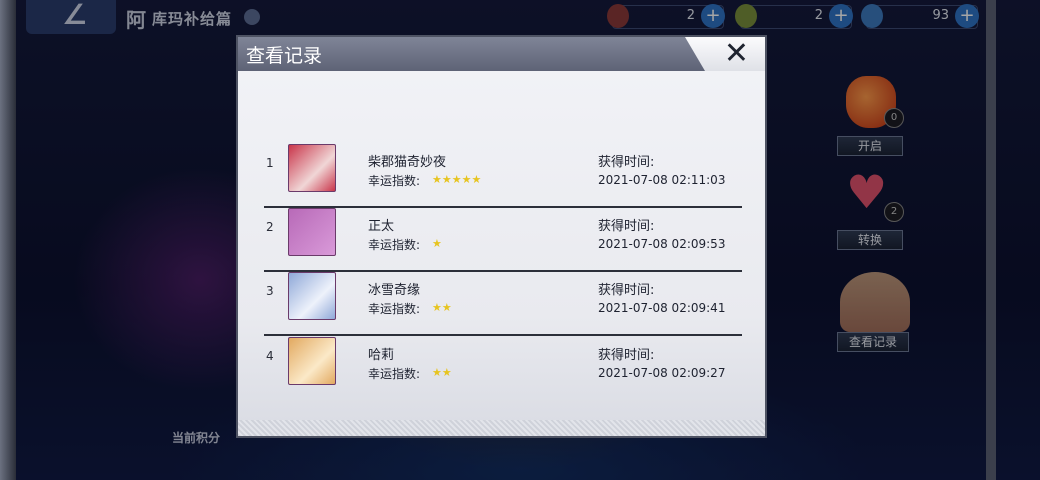 This screenshot has width=1040, height=480. I want to click on frame-right-strip, so click(991, 240).